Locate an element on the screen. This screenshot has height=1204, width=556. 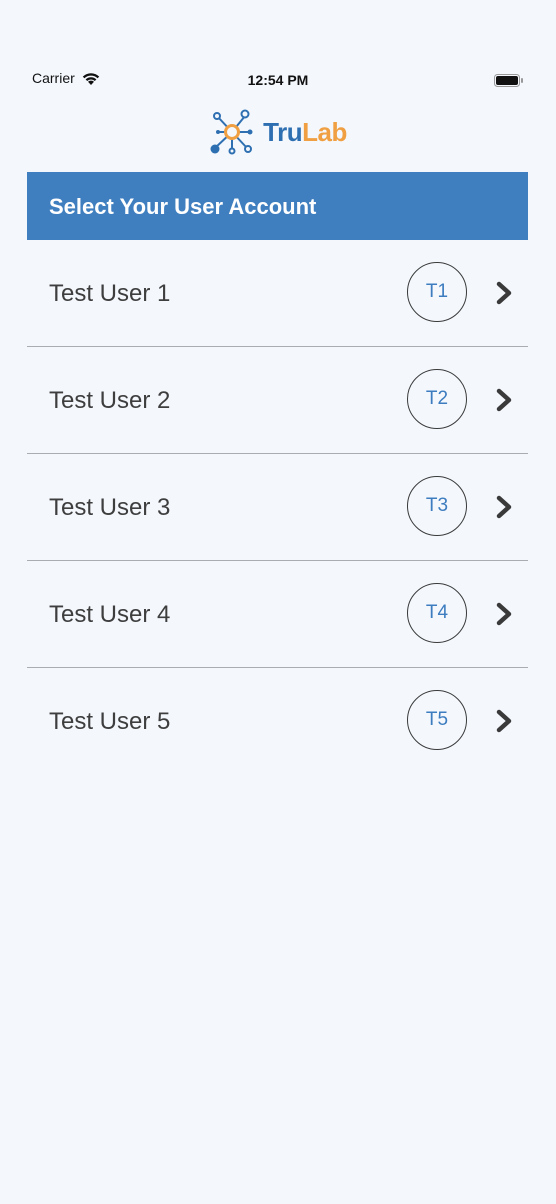
page-title: Select Your User Account is located at coordinates (183, 206).